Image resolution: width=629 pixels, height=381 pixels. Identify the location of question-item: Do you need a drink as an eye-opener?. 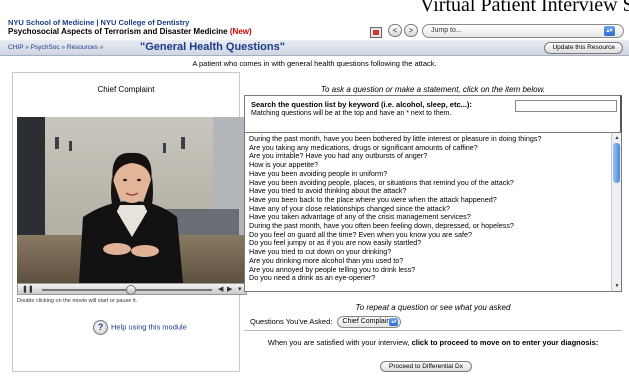
(429, 278).